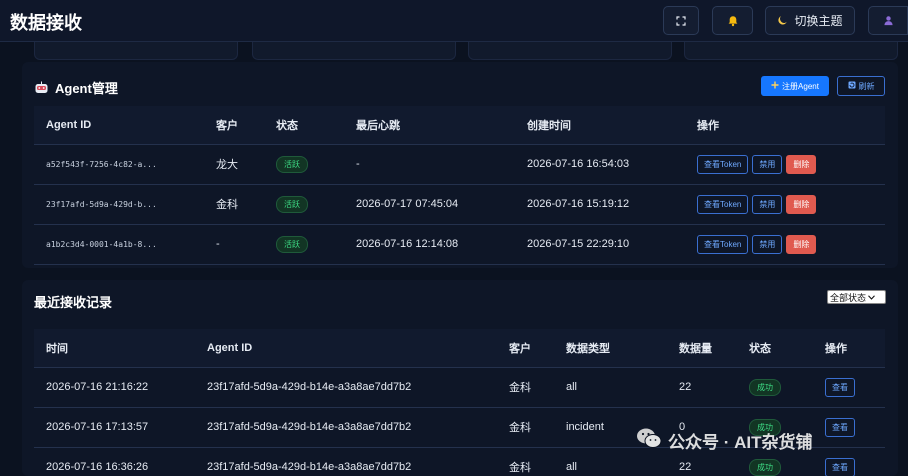 The width and height of the screenshot is (908, 476). Describe the element at coordinates (649, 440) in the screenshot. I see `wechat-icon` at that location.